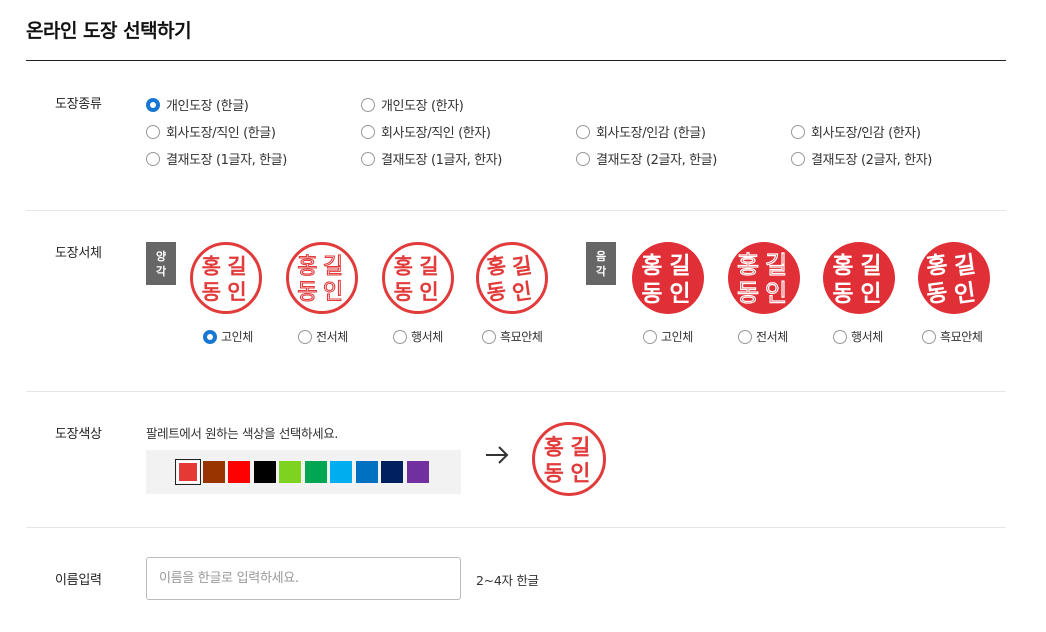  What do you see at coordinates (507, 580) in the screenshot?
I see `name-hint: 2~4자 한글` at bounding box center [507, 580].